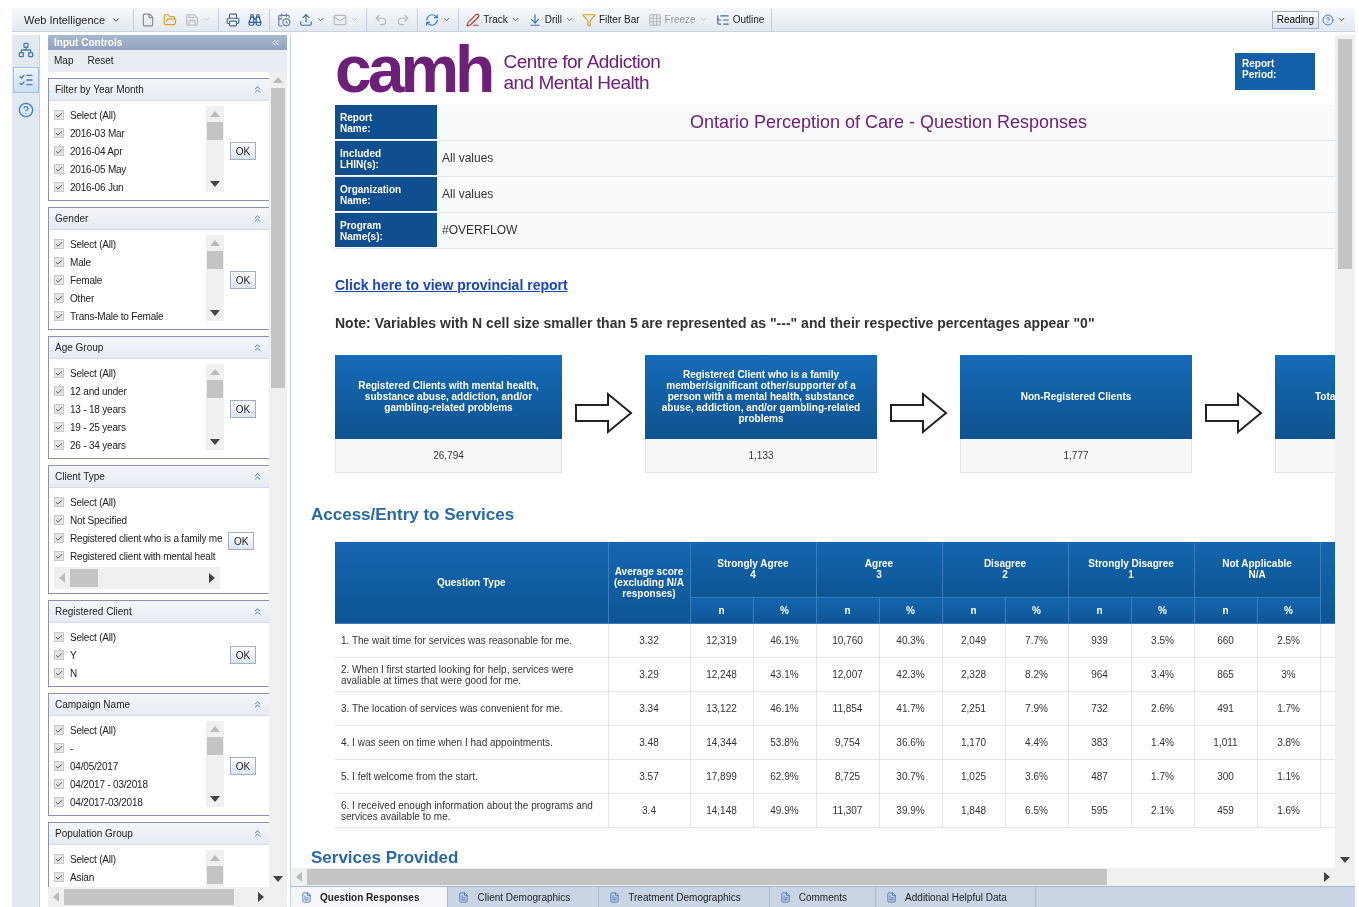 The height and width of the screenshot is (907, 1359). What do you see at coordinates (524, 897) in the screenshot?
I see `report-tab: Client Demographics` at bounding box center [524, 897].